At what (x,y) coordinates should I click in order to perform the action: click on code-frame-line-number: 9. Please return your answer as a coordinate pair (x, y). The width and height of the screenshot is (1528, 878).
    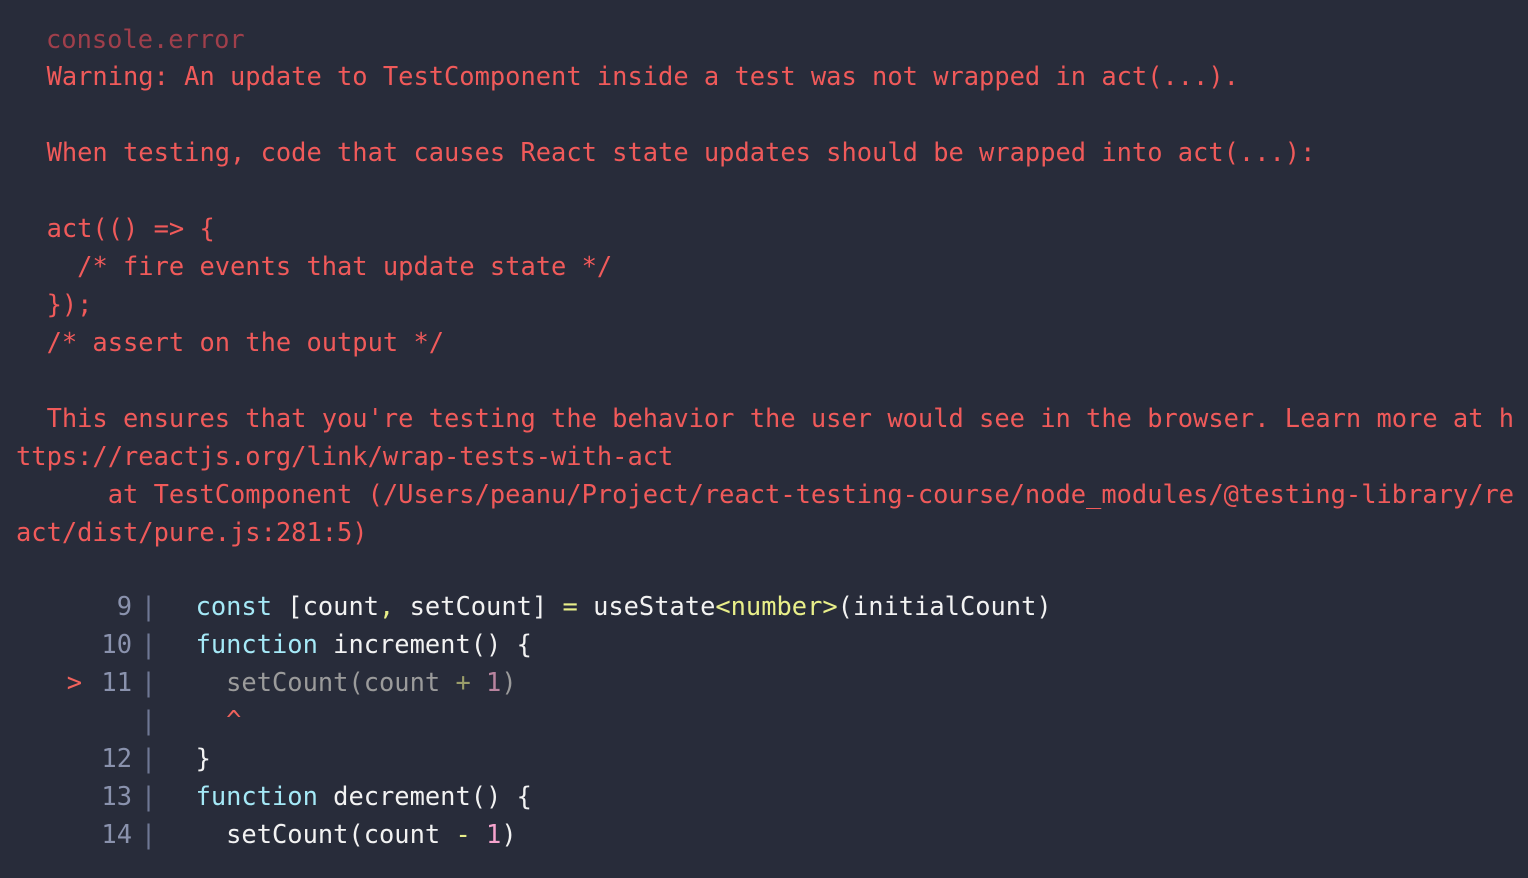
    Looking at the image, I should click on (124, 606).